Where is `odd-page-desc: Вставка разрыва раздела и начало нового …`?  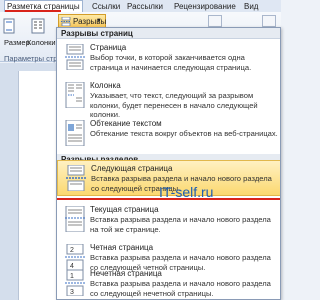 odd-page-desc: Вставка разрыва раздела и начало нового … is located at coordinates (180, 288).